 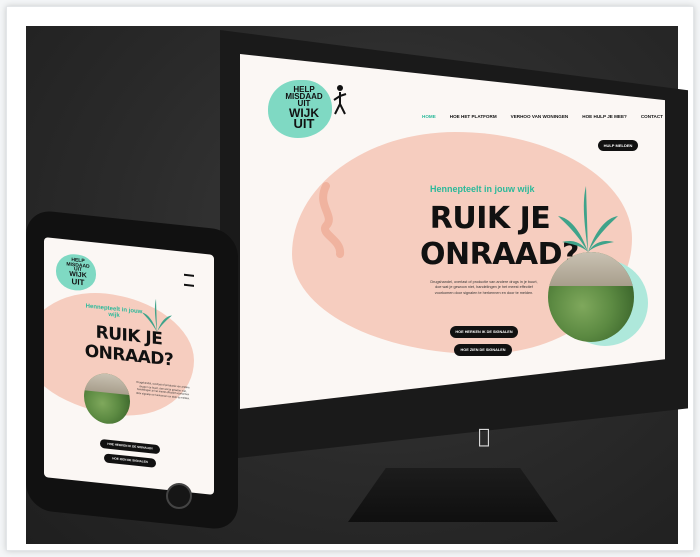 I want to click on nav-item-housing: Verhoo van woningen, so click(x=540, y=116).